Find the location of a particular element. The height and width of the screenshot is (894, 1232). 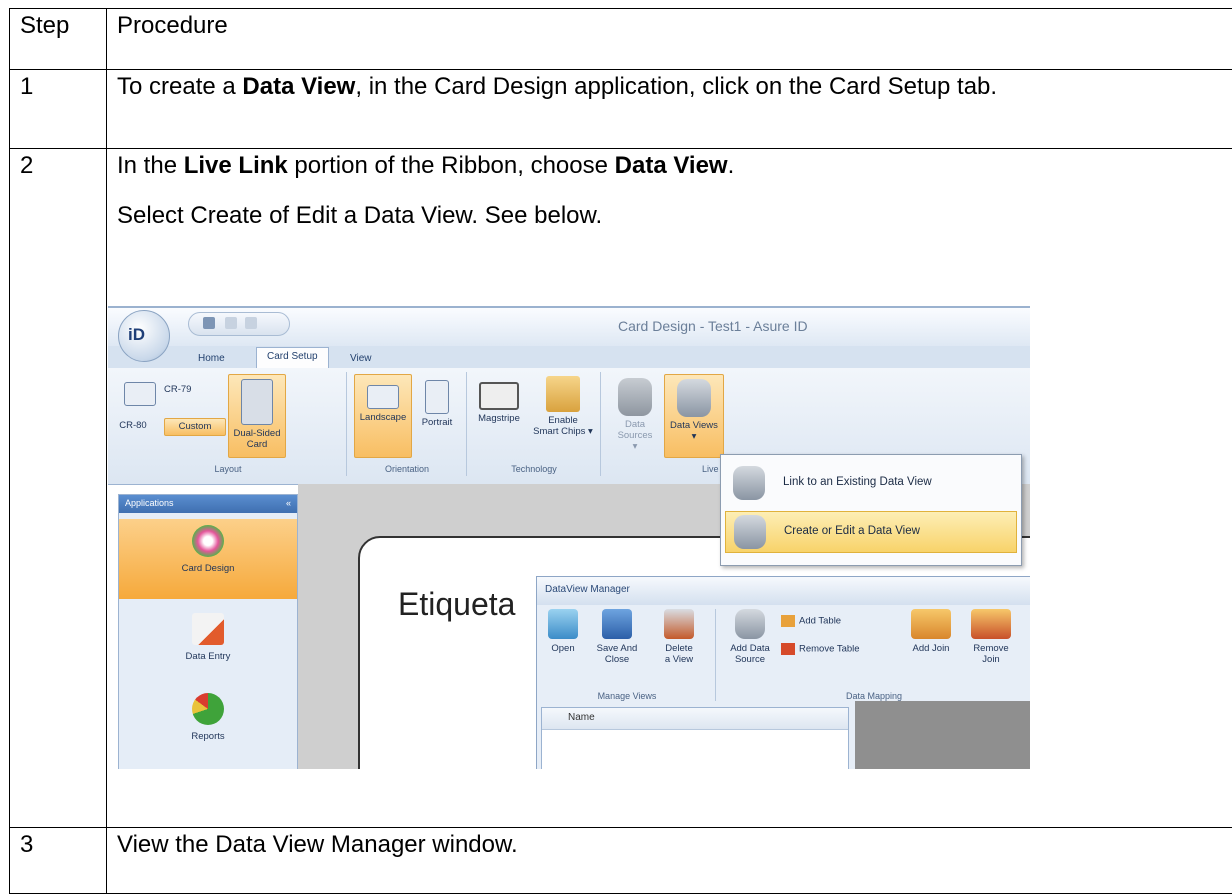

sidebar-item-reports: Reports is located at coordinates (208, 722).